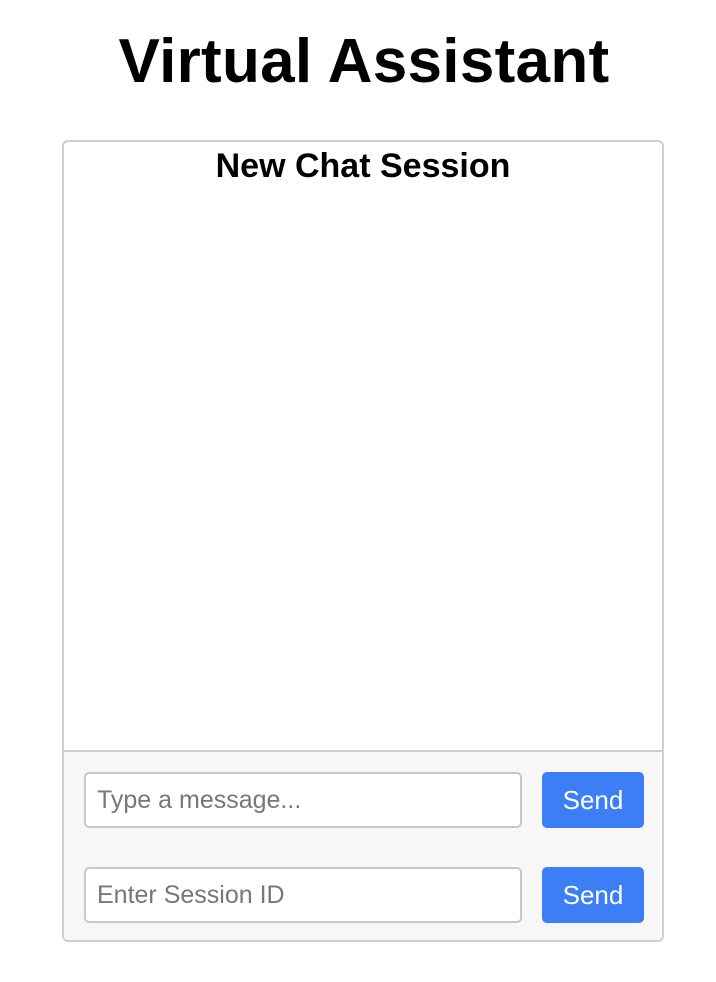 This screenshot has width=716, height=982. Describe the element at coordinates (593, 895) in the screenshot. I see `send-session-button: Send` at that location.